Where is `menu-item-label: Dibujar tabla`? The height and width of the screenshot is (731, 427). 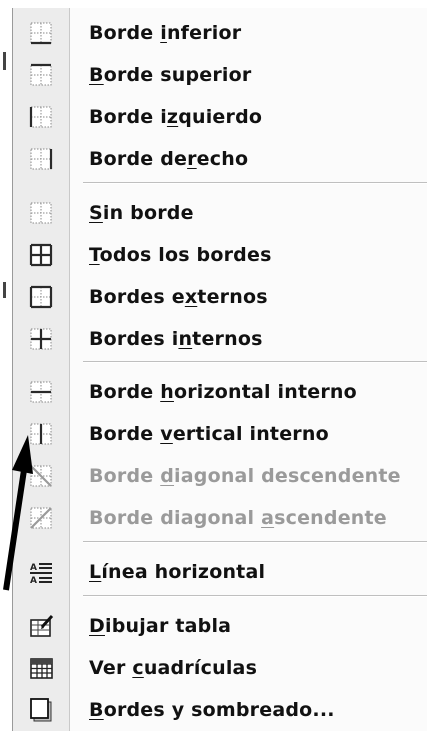
menu-item-label: Dibujar tabla is located at coordinates (160, 626).